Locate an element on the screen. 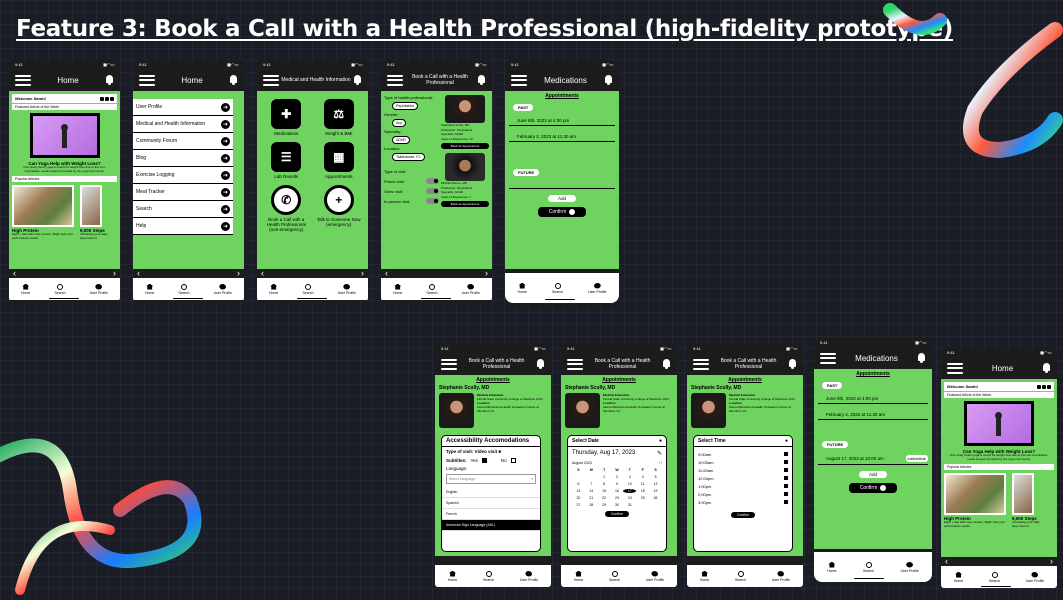 Image resolution: width=1063 pixels, height=600 pixels. edit-delete-button: edit/delete is located at coordinates (916, 458).